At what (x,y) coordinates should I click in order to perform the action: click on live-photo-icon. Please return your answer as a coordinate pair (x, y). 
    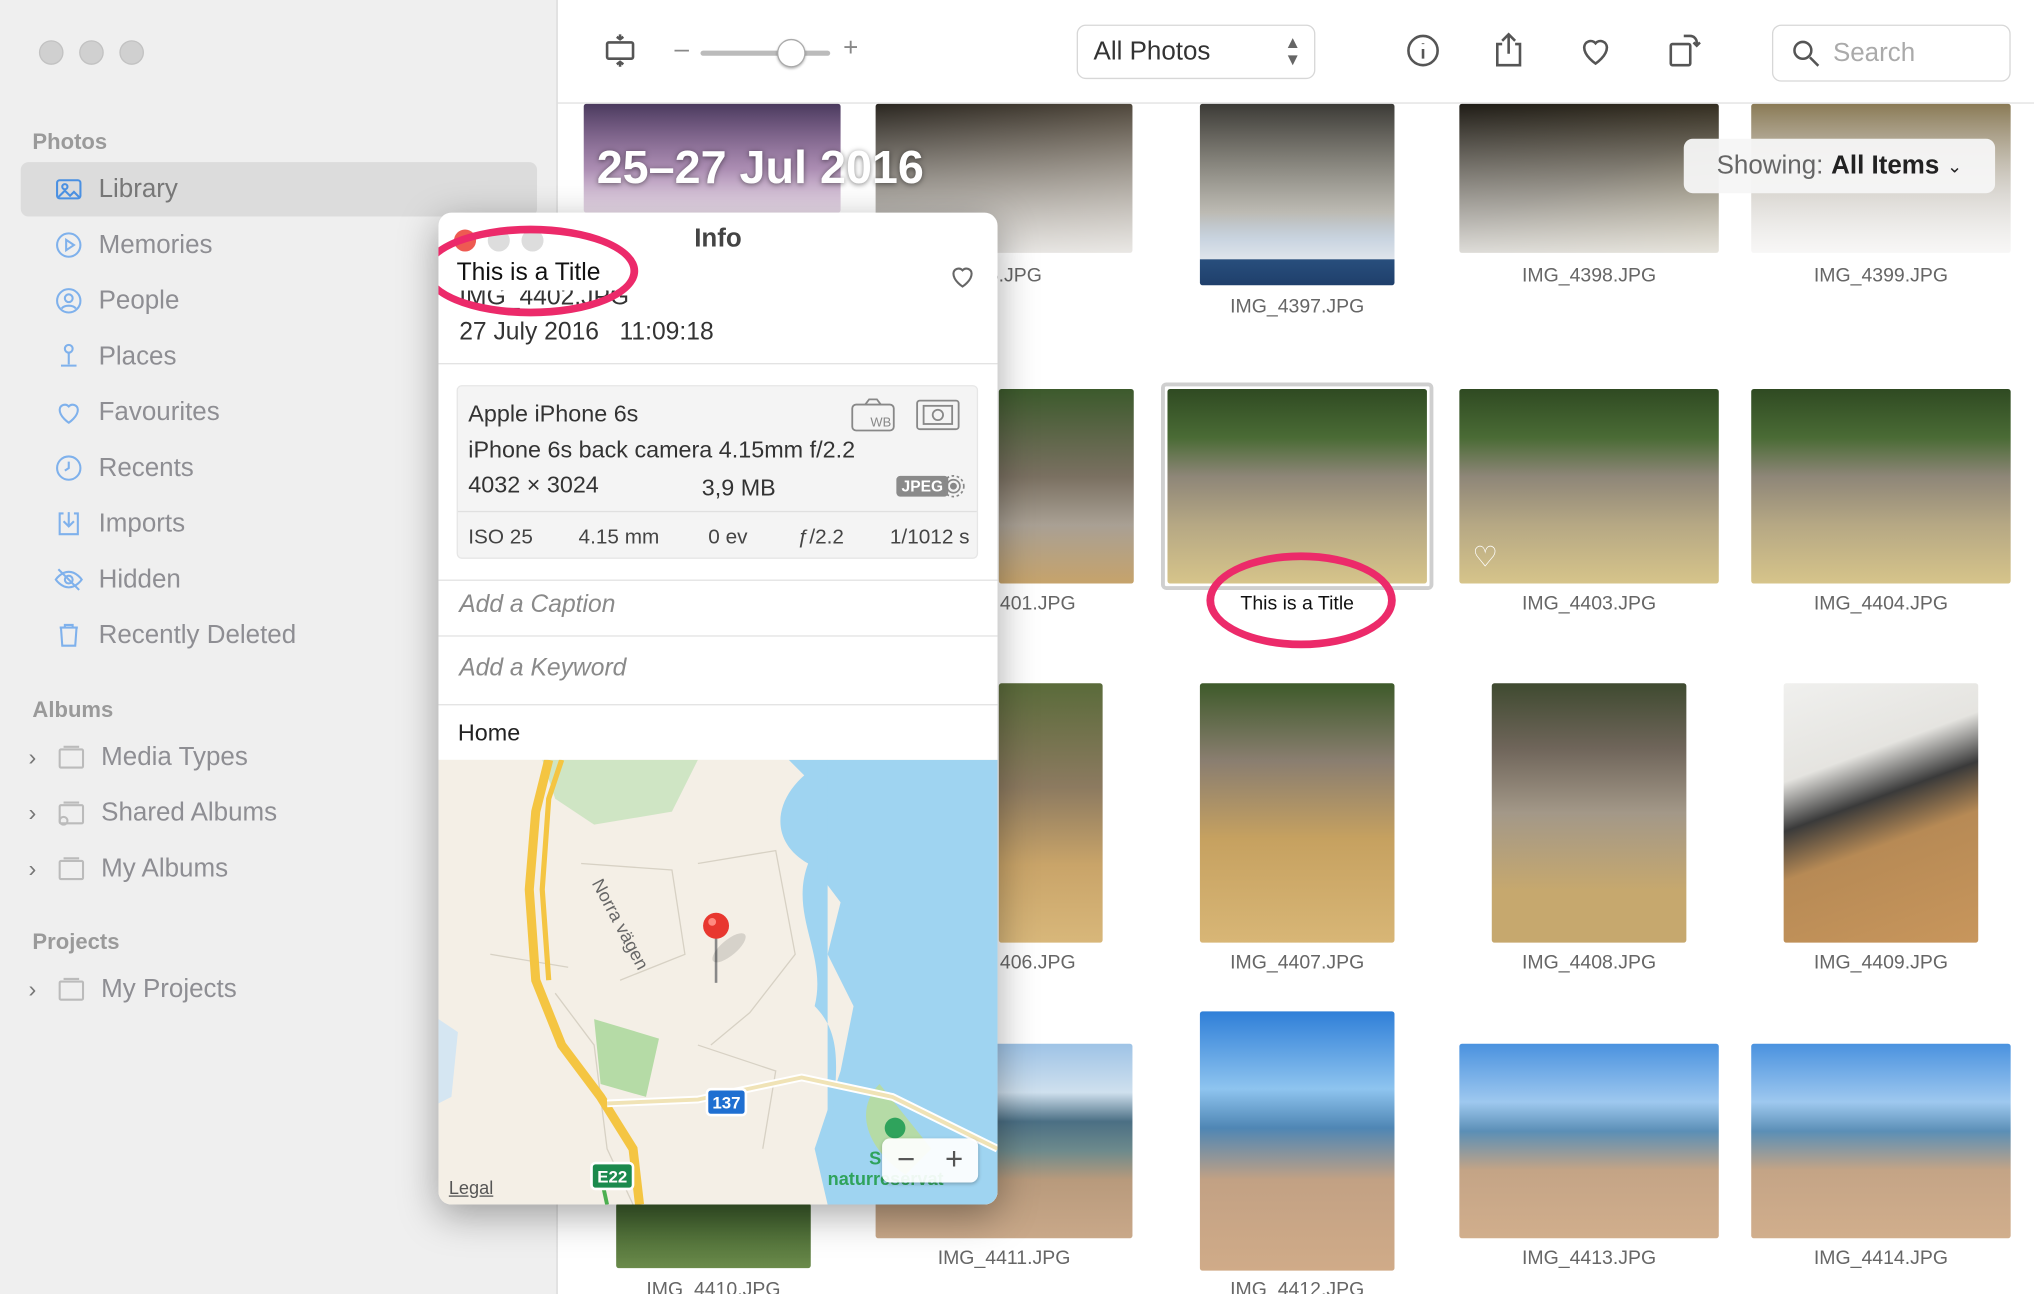
    Looking at the image, I should click on (953, 486).